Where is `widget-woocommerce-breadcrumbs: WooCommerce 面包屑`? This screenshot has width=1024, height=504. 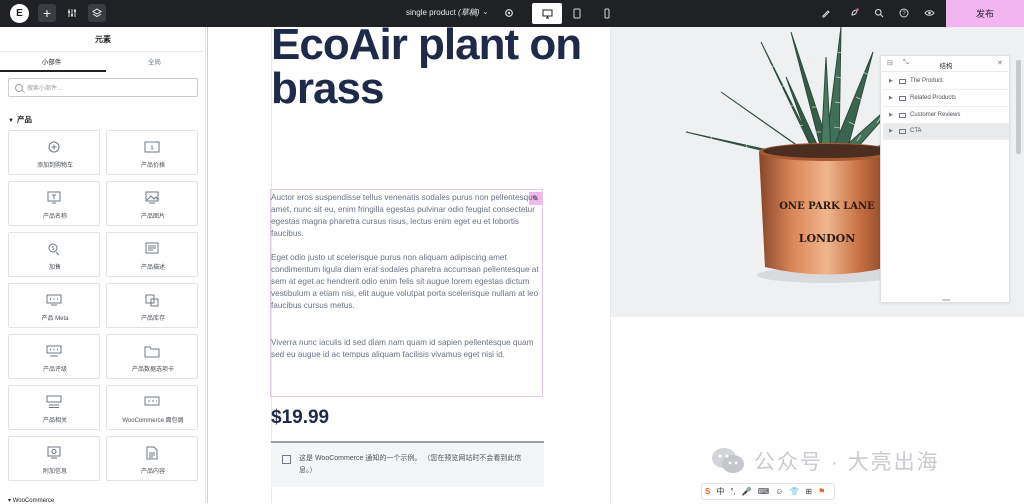 widget-woocommerce-breadcrumbs: WooCommerce 面包屑 is located at coordinates (152, 407).